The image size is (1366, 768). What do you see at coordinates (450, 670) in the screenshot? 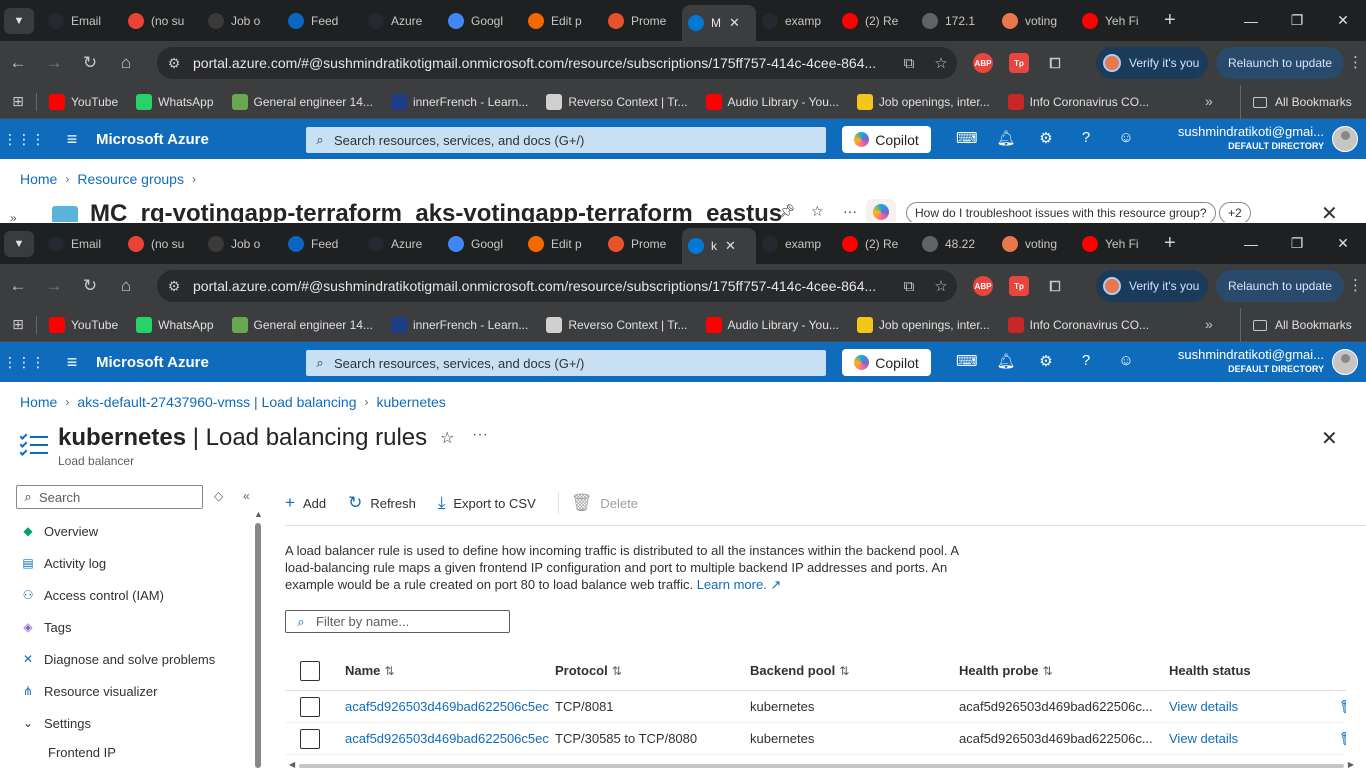
I see `column-name: Name ⇅` at bounding box center [450, 670].